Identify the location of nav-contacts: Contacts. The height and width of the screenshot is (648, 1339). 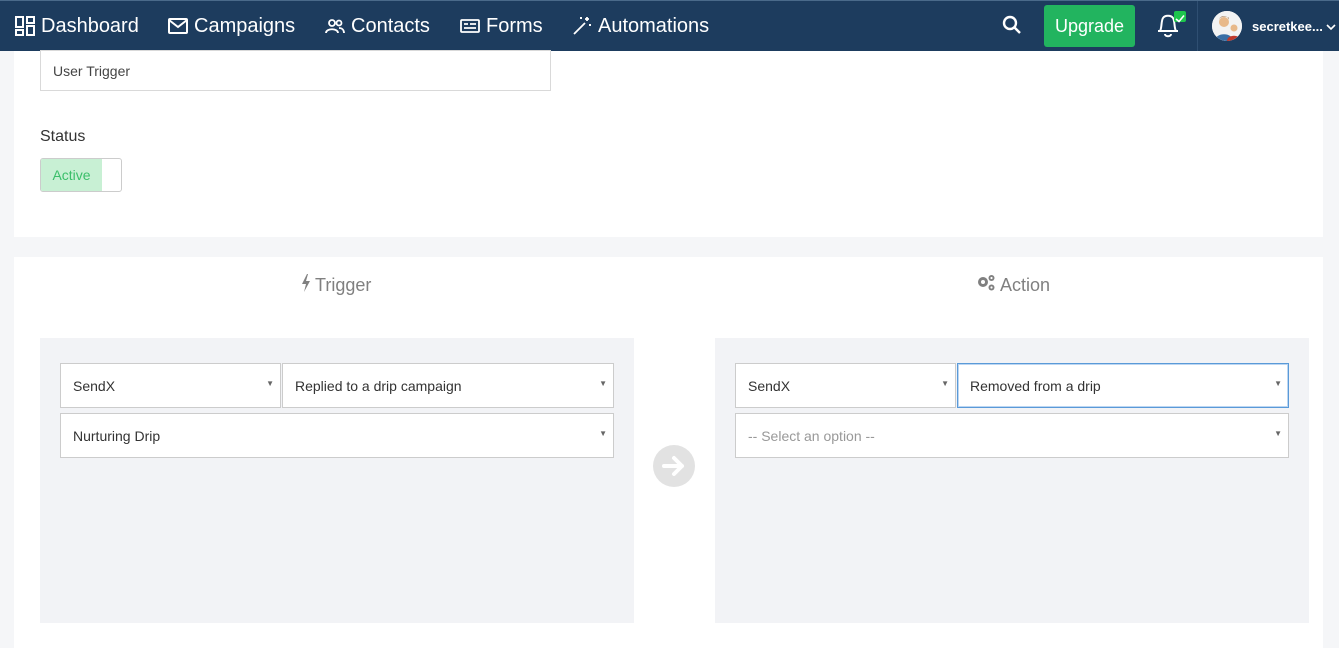
(377, 26).